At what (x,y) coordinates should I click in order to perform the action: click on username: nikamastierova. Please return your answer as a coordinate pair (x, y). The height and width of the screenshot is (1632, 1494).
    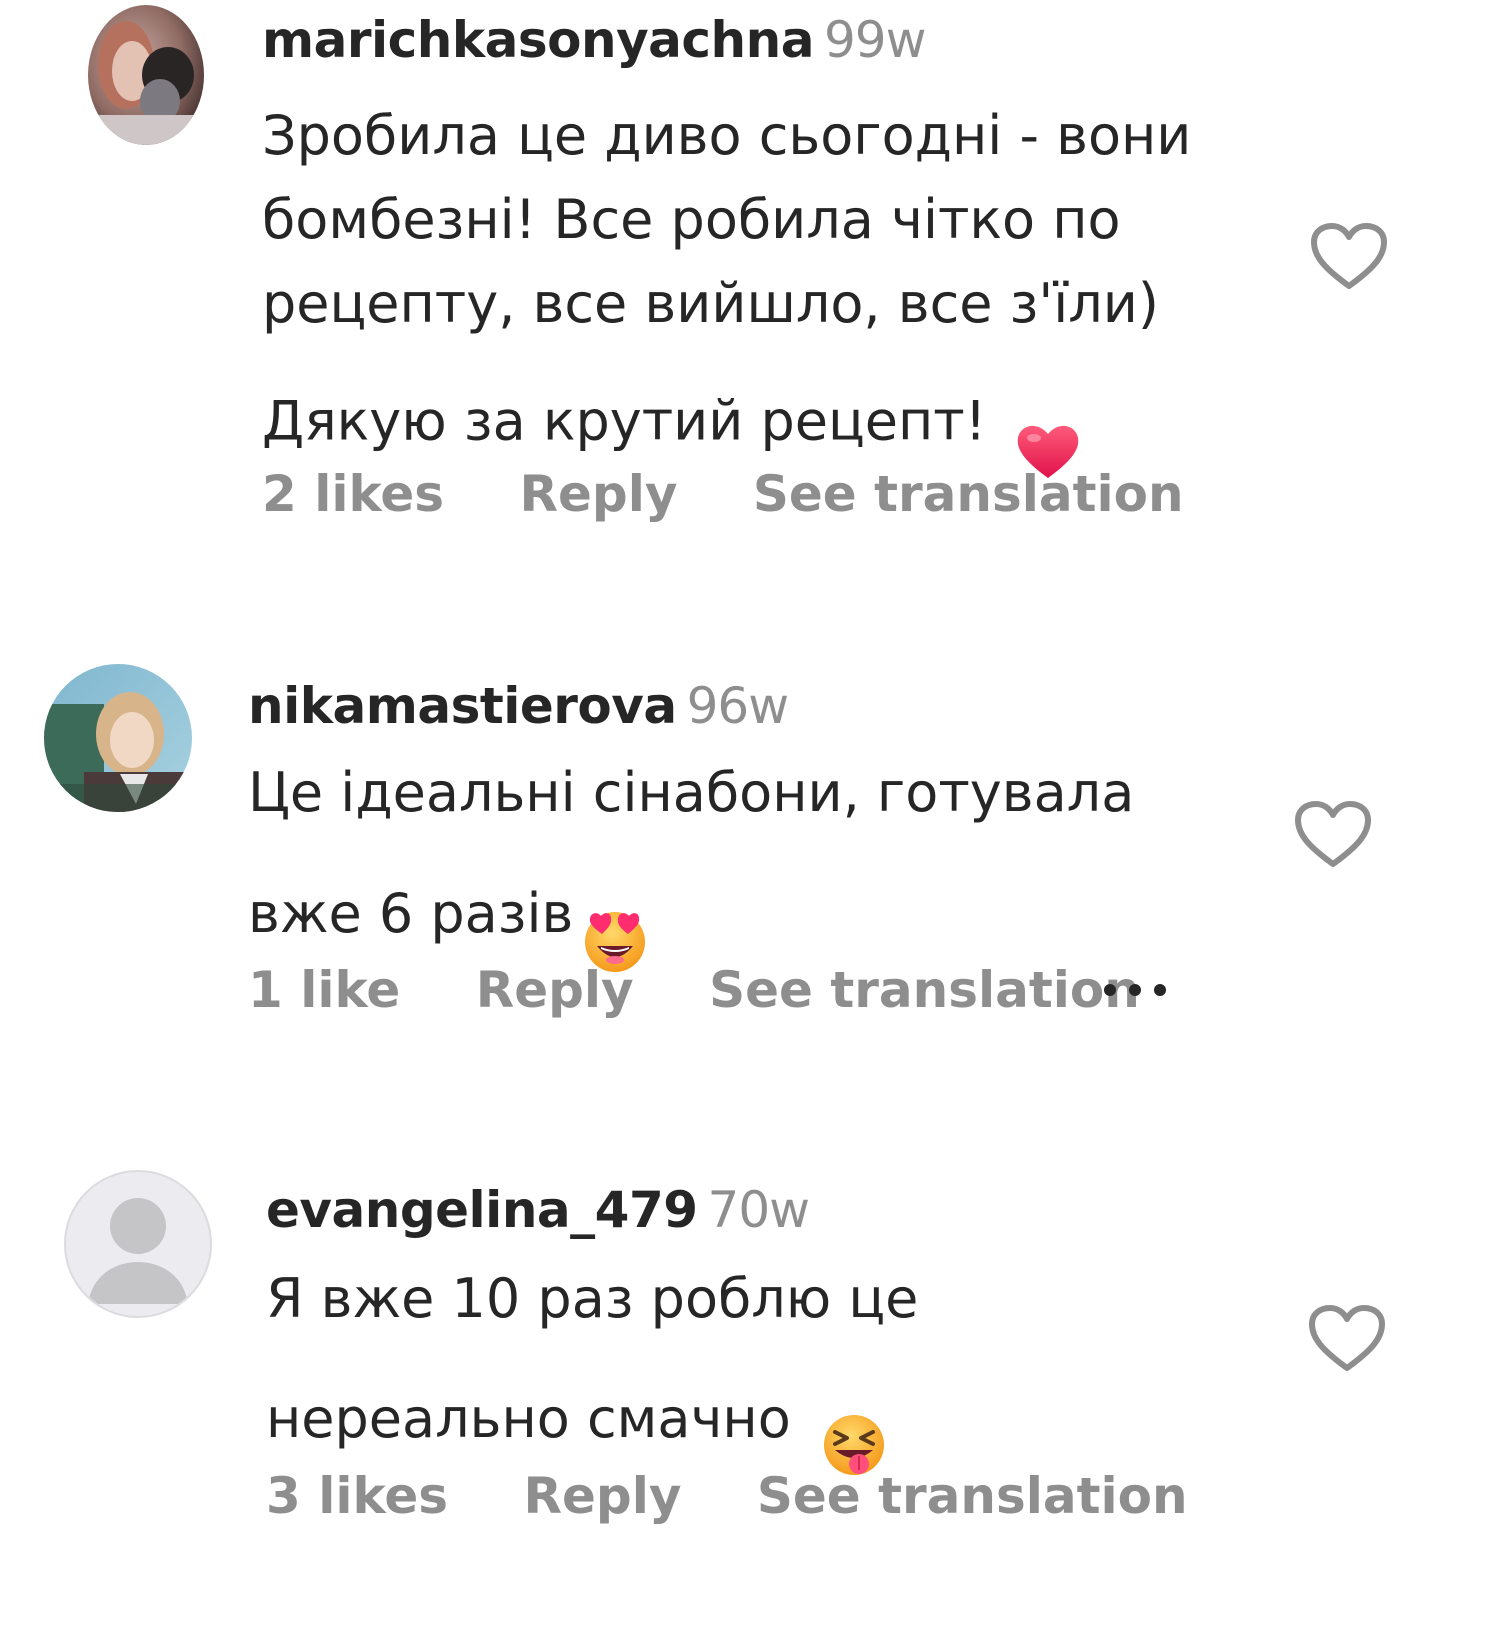
    Looking at the image, I should click on (462, 706).